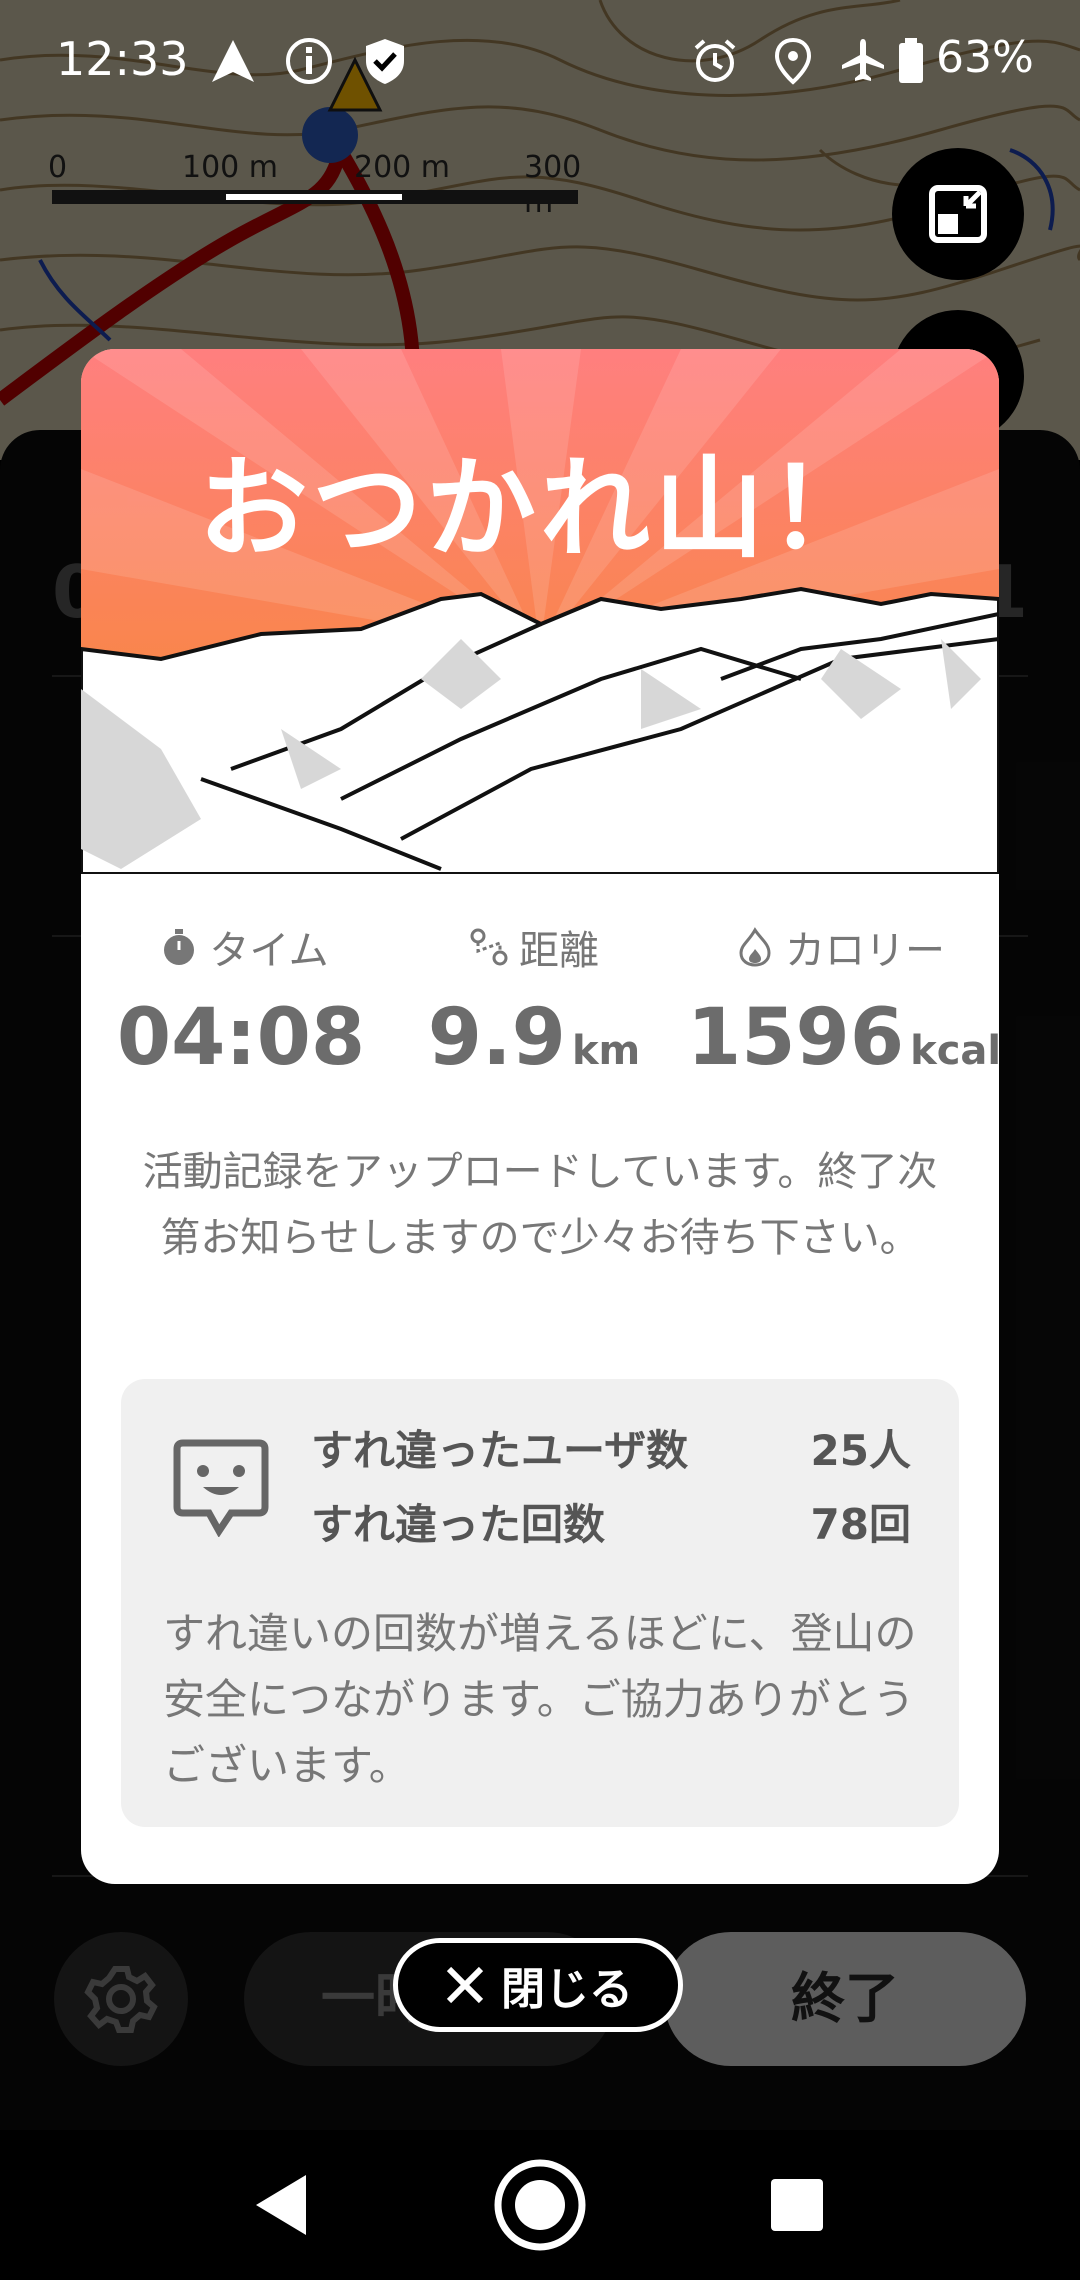 The width and height of the screenshot is (1080, 2280). Describe the element at coordinates (281, 2205) in the screenshot. I see `back-icon` at that location.